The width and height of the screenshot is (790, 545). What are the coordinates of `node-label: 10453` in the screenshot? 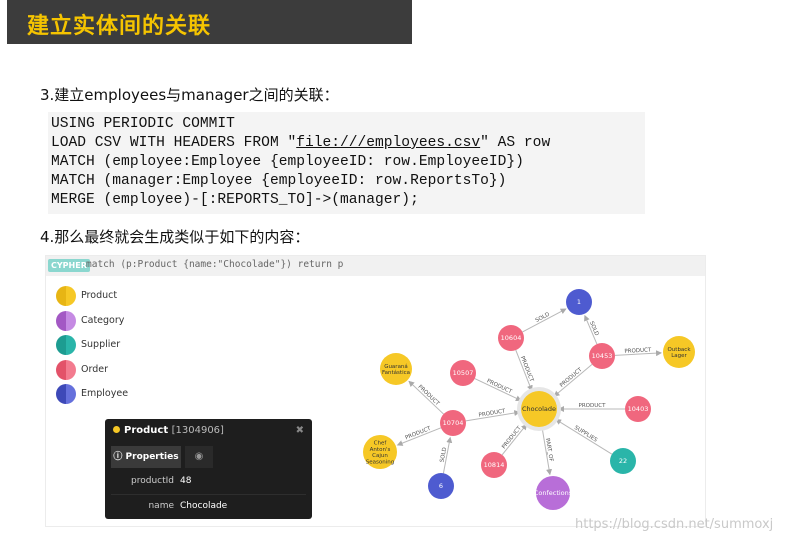 It's located at (602, 356).